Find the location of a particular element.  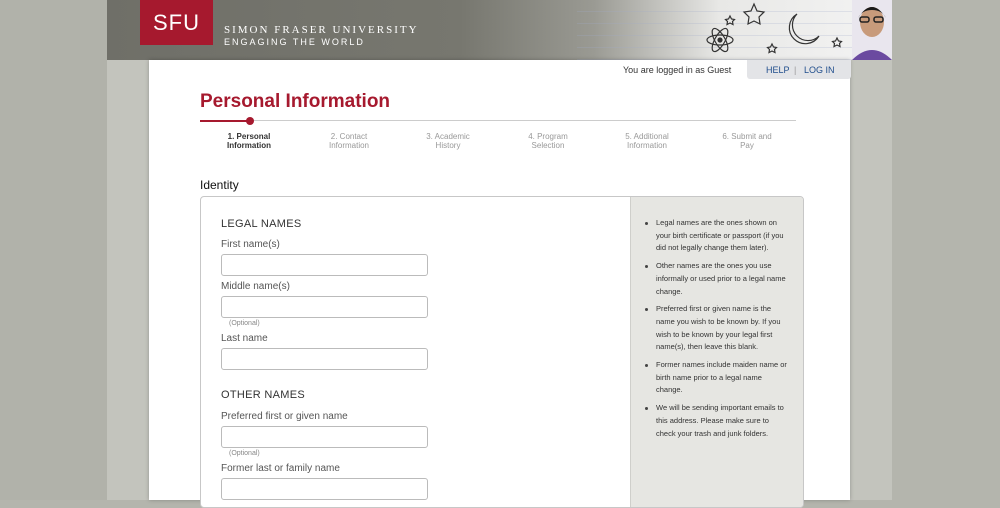

step-personal-information: 1. Personal Information is located at coordinates (249, 141).